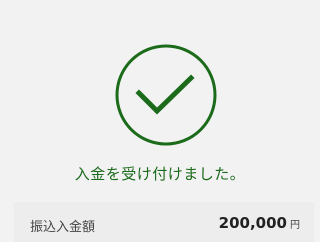 Image resolution: width=320 pixels, height=242 pixels. What do you see at coordinates (63, 227) in the screenshot?
I see `deposit-amount-label: 振込入金額` at bounding box center [63, 227].